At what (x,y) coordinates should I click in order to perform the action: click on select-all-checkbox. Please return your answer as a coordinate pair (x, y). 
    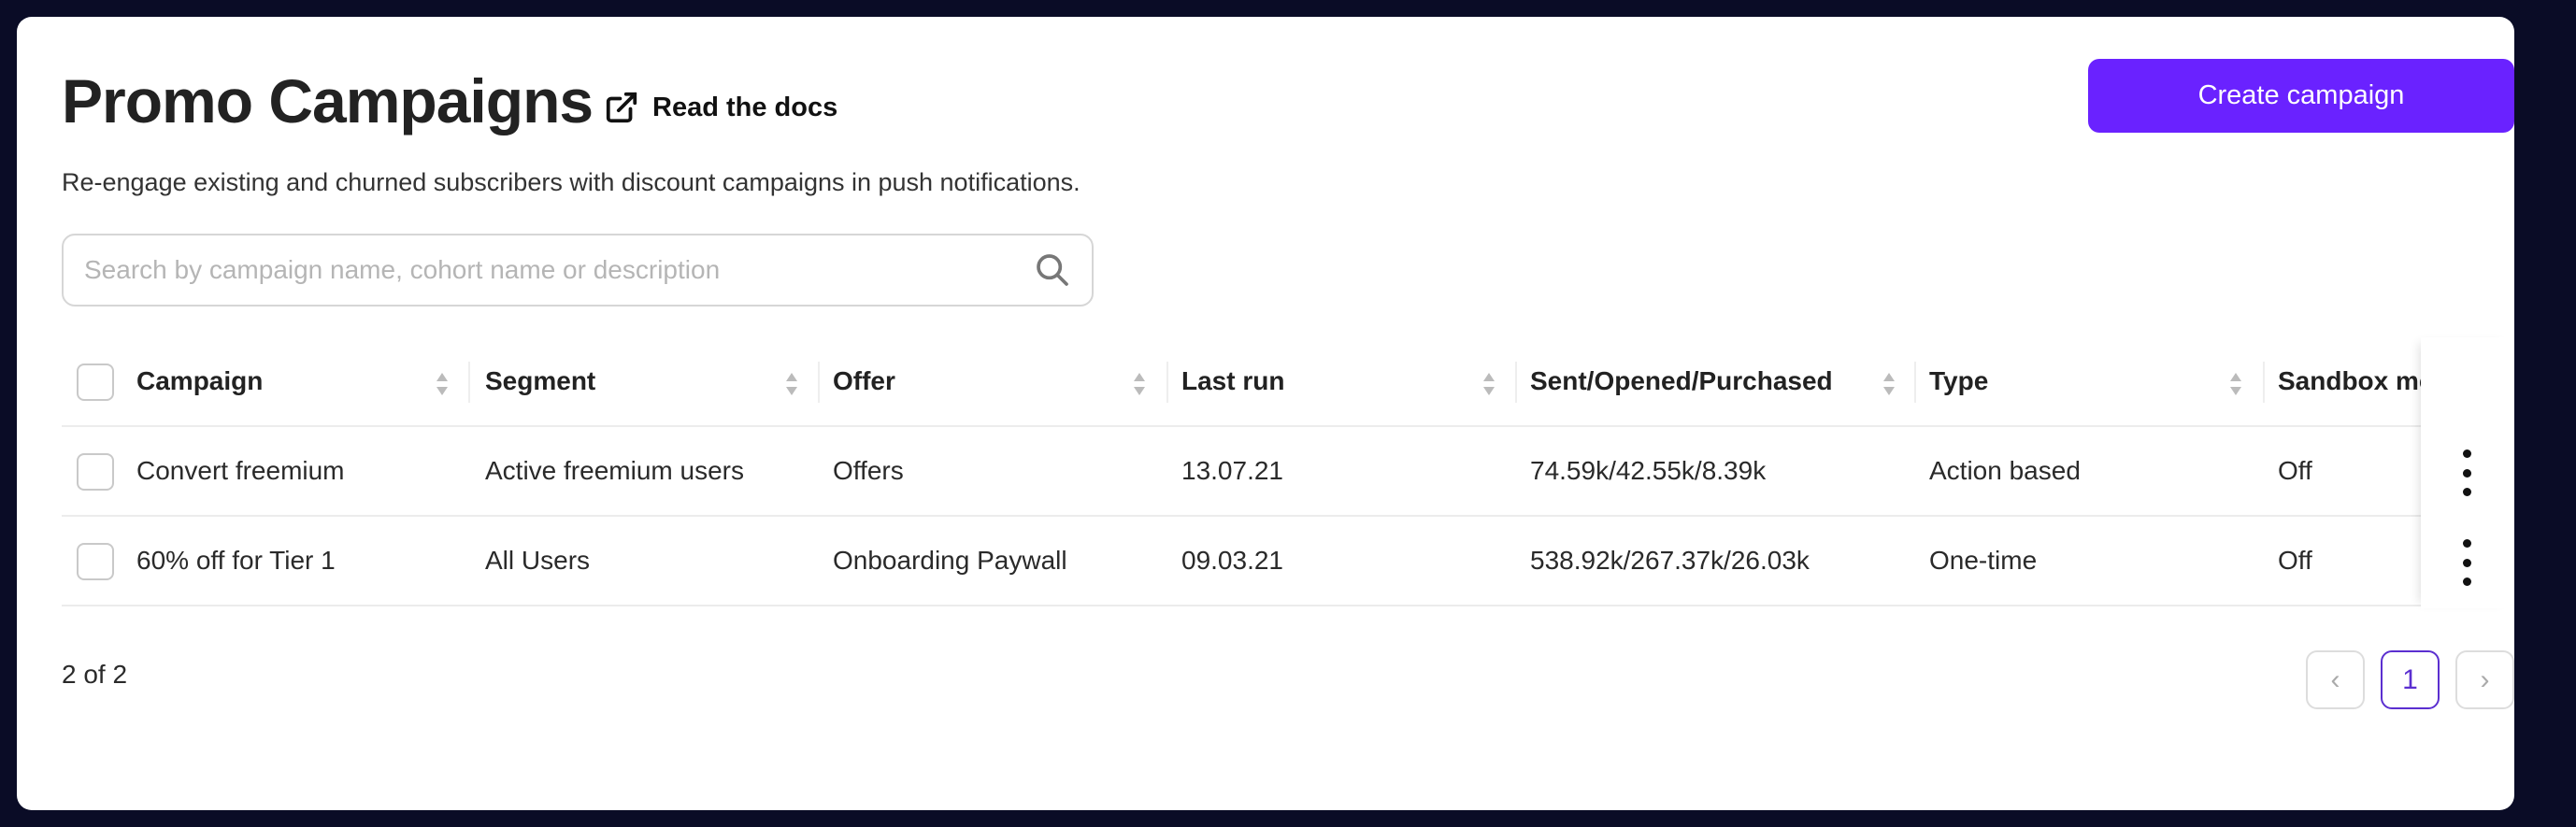
    Looking at the image, I should click on (95, 382).